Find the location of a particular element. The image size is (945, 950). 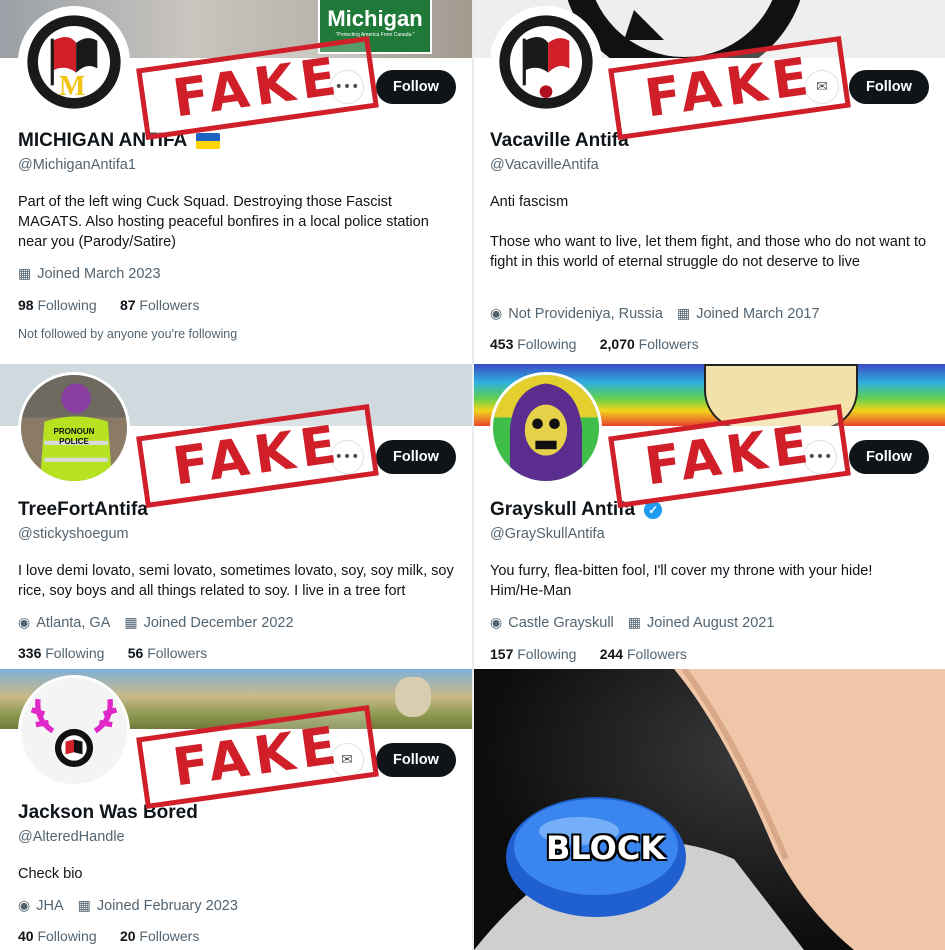

follow-counts: 453 Following 2,070 Followers is located at coordinates (594, 344).